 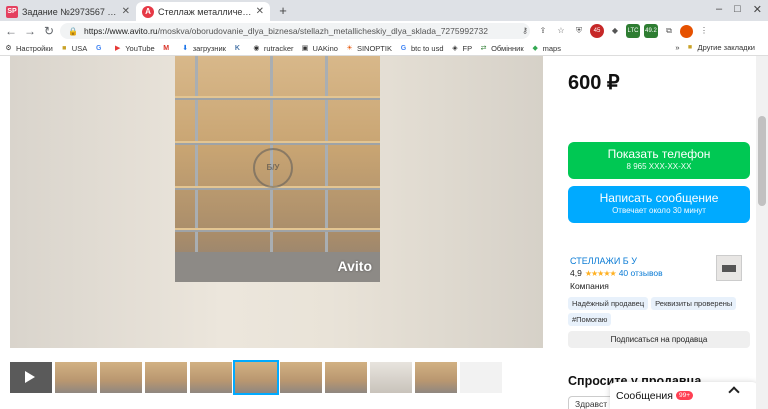 I want to click on avatar, so click(x=686, y=31).